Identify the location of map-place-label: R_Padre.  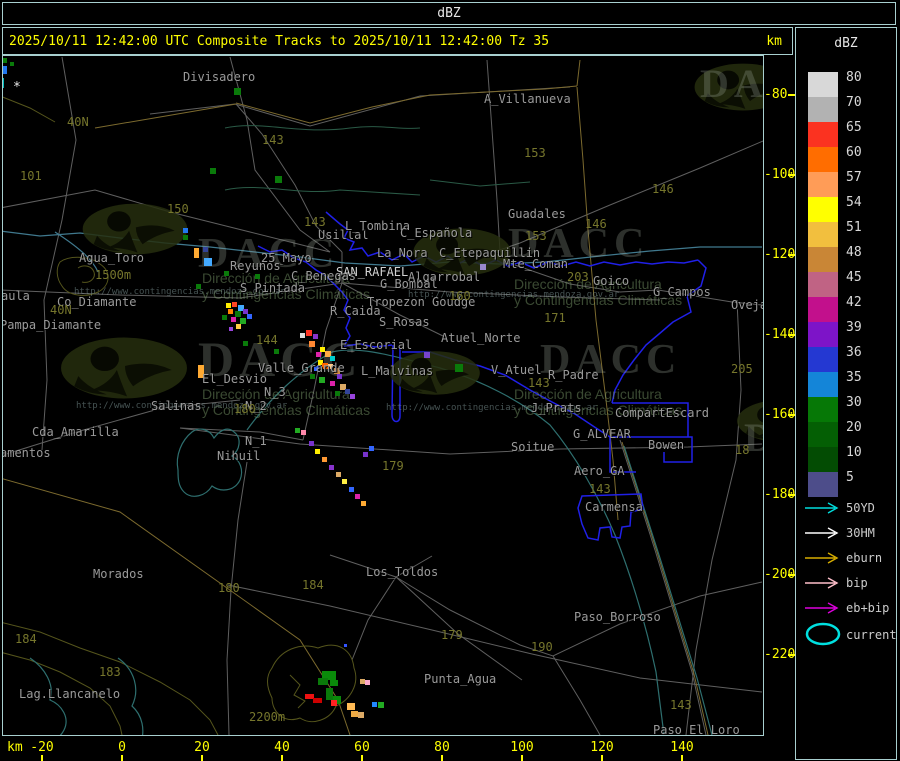
(573, 375).